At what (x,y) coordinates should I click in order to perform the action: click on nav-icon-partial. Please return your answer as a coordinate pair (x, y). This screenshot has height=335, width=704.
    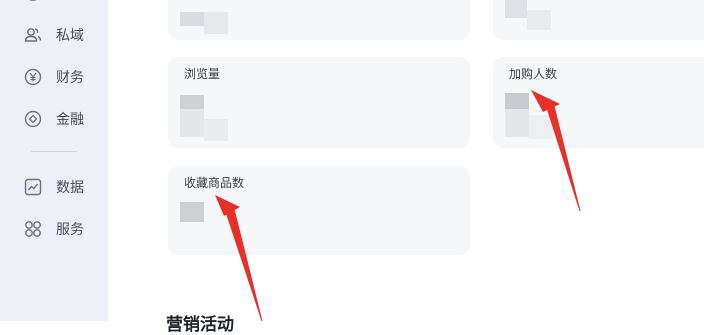
    Looking at the image, I should click on (33, 0).